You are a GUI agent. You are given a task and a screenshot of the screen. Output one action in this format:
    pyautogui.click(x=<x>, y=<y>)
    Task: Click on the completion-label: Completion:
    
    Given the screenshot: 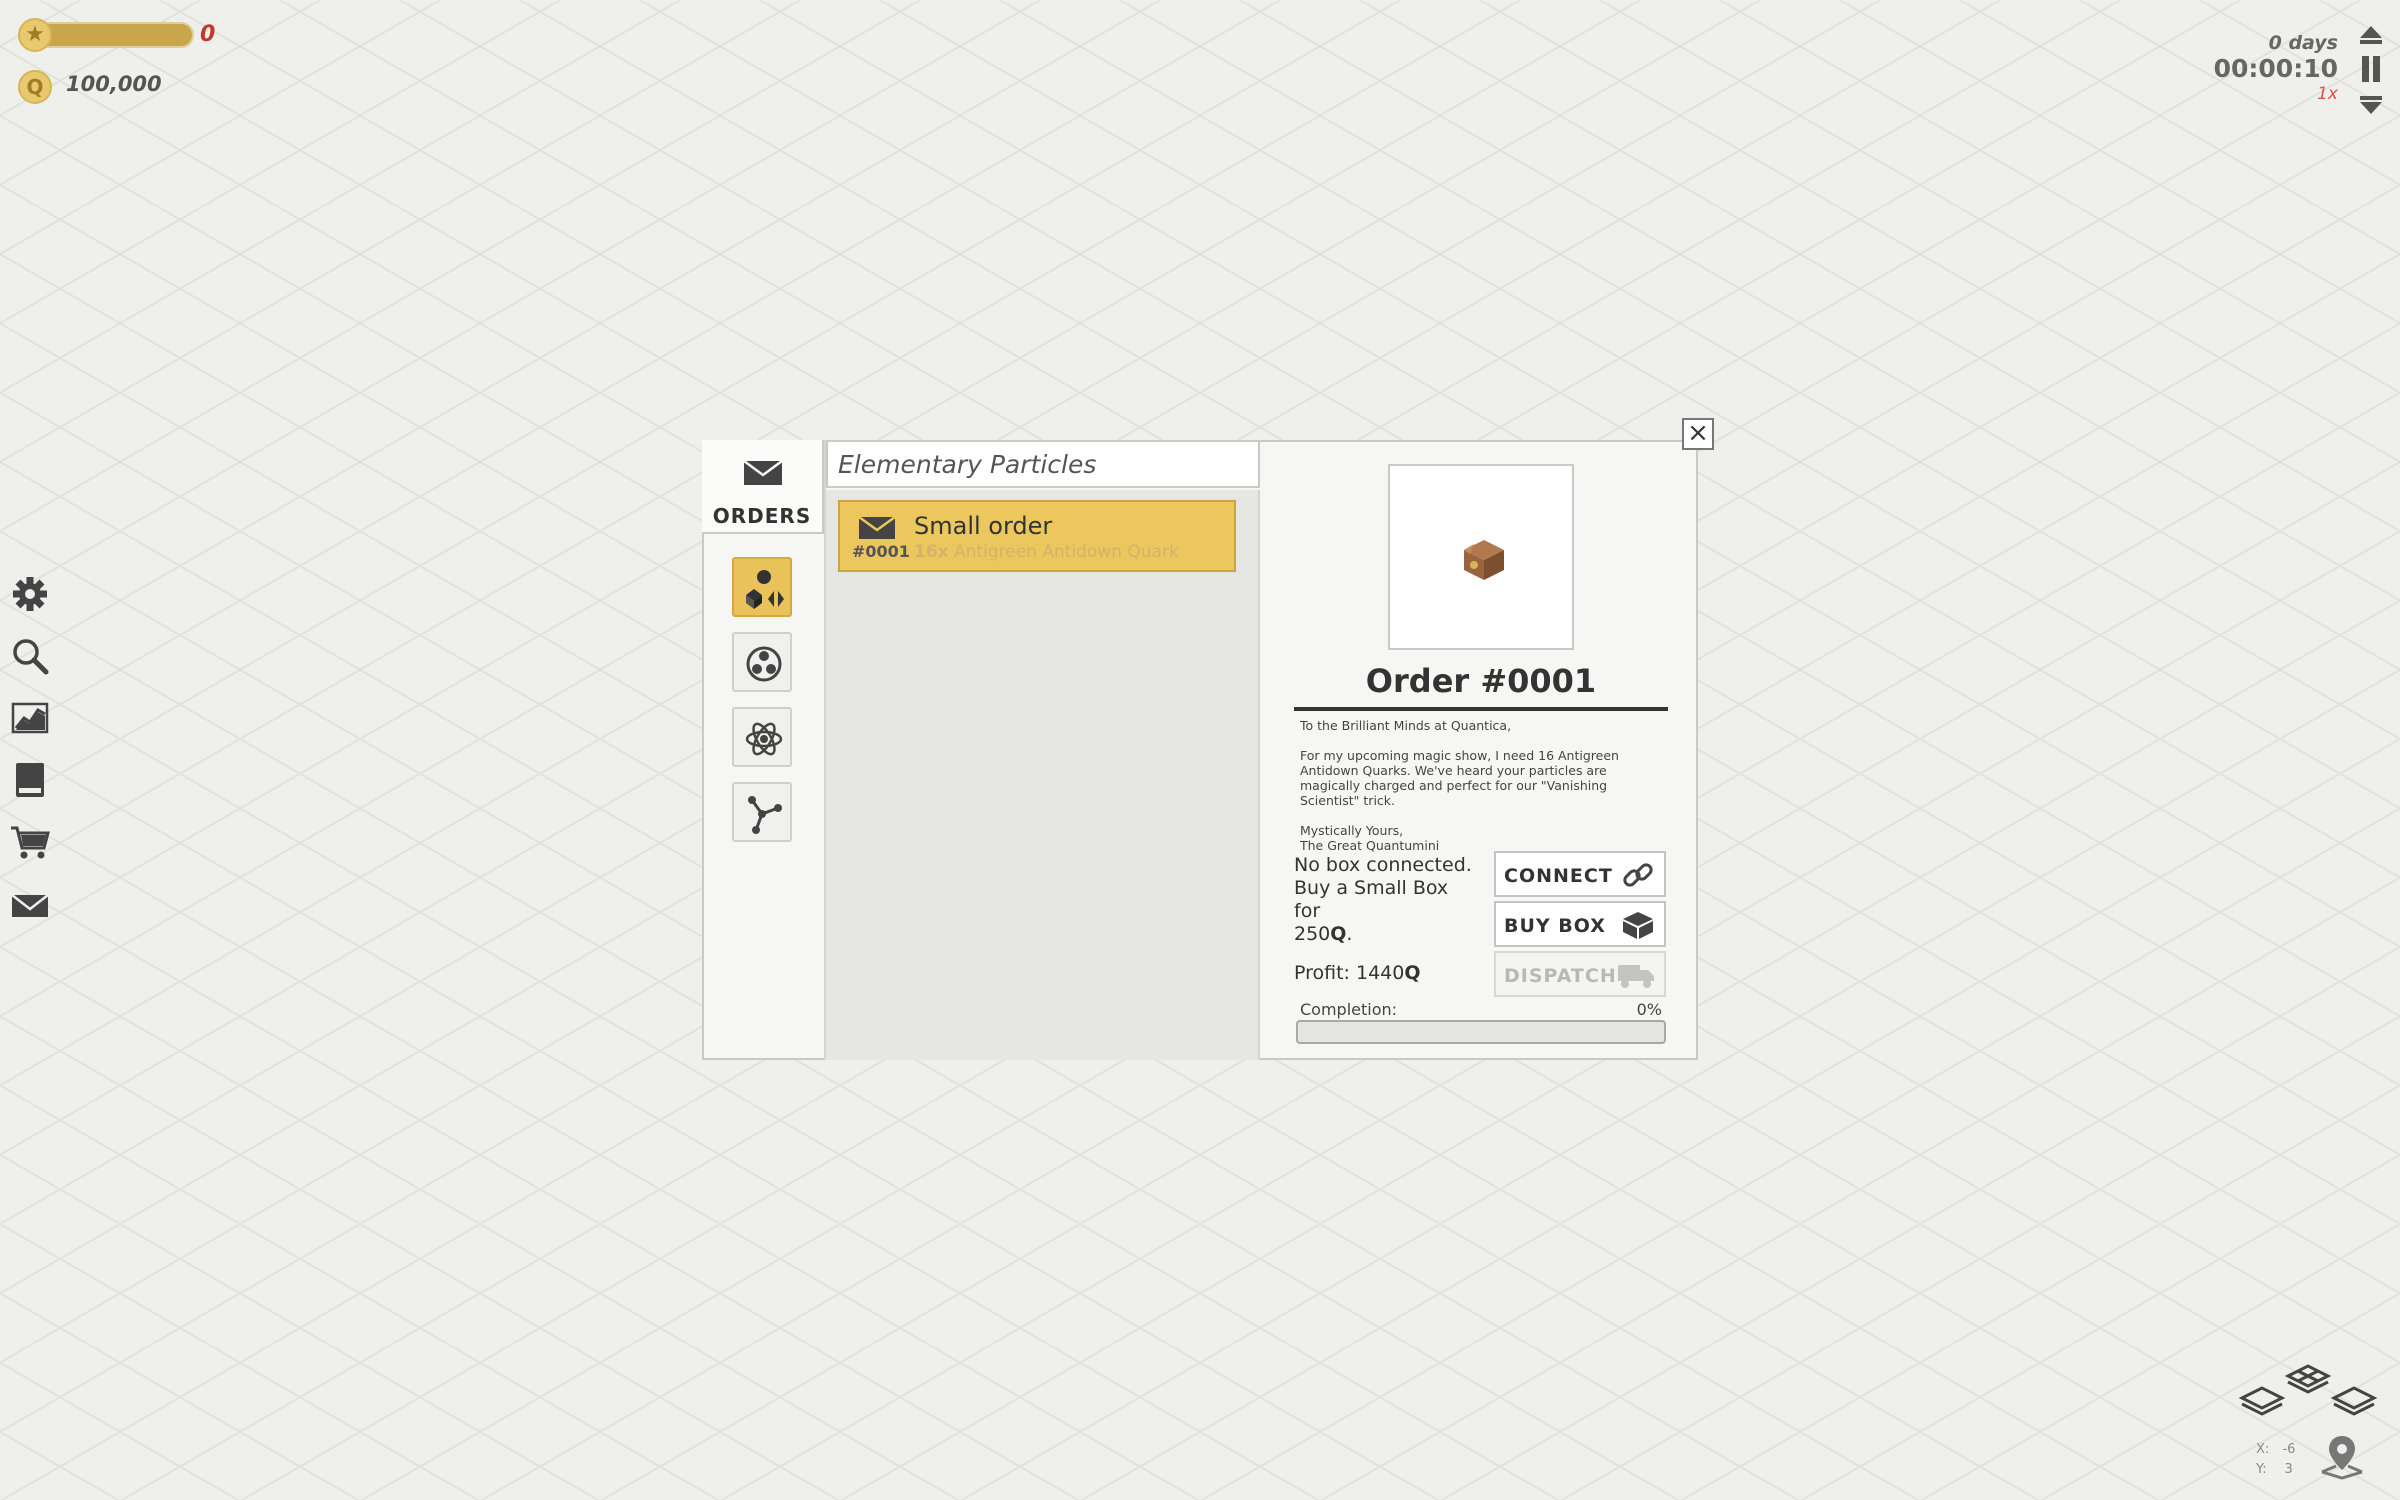 What is the action you would take?
    pyautogui.click(x=1349, y=1009)
    